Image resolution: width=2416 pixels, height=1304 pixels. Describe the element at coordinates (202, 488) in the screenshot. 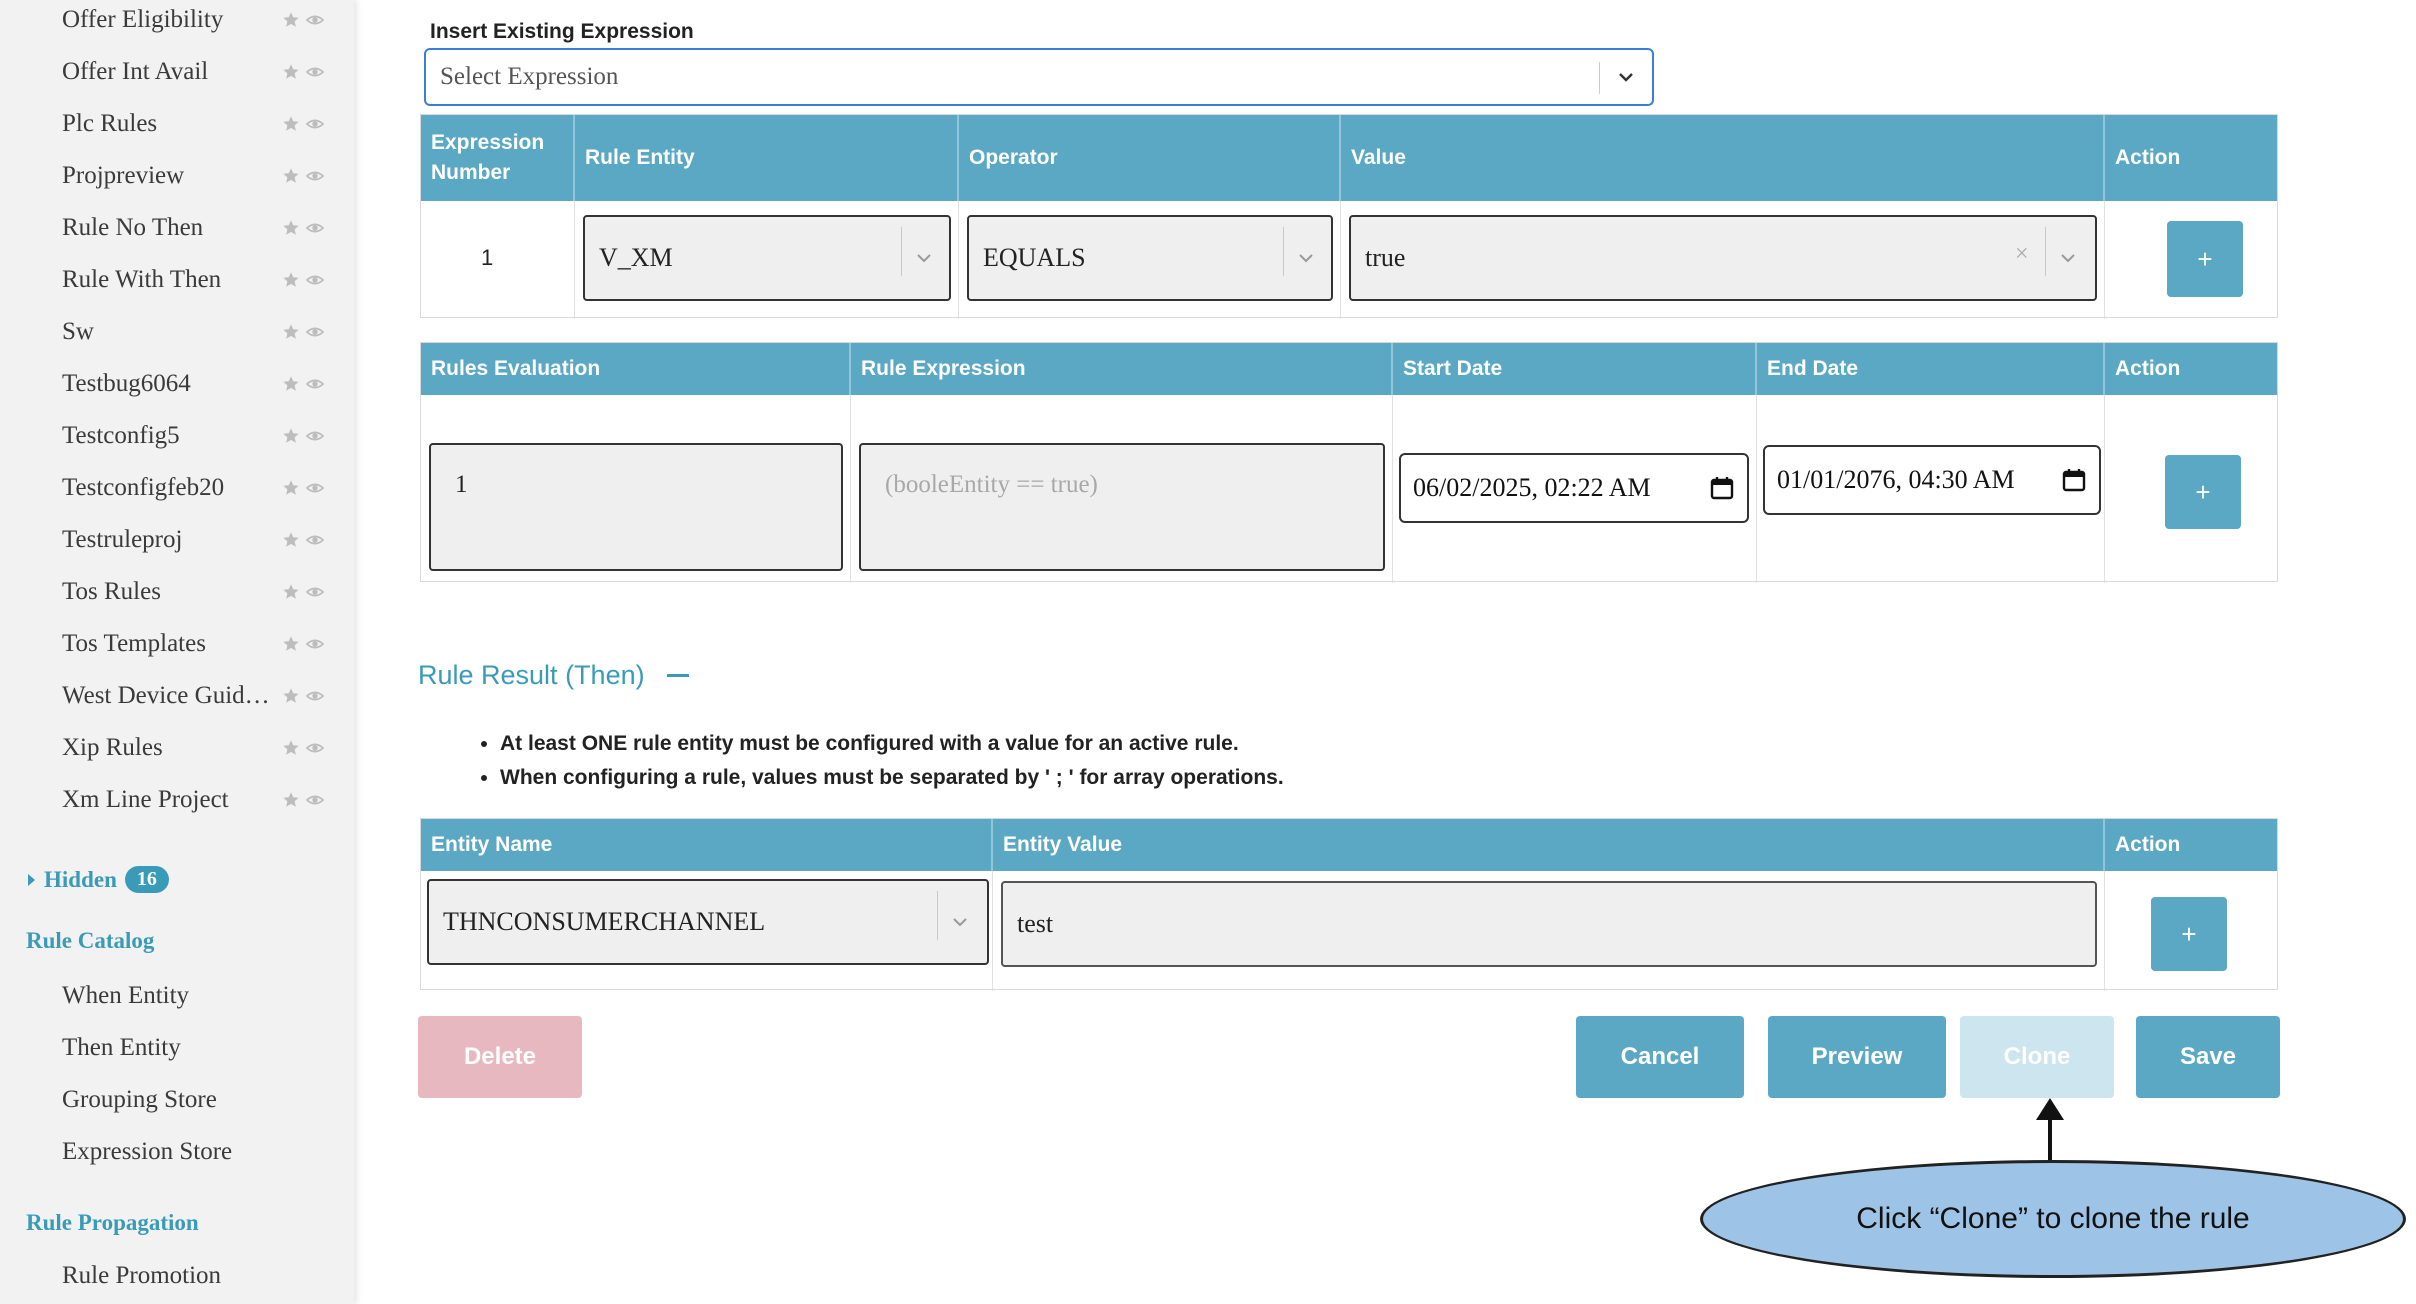

I see `sidebar-item-project: Testconfigfeb20` at that location.